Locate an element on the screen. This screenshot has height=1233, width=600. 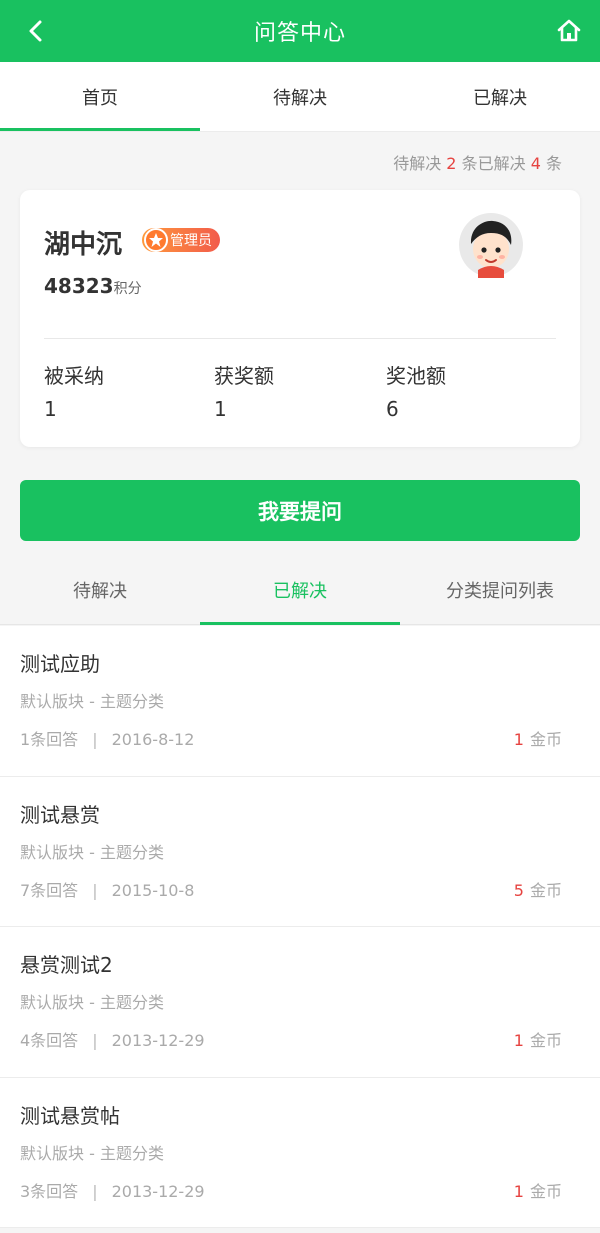
stat-label: 奖池额 is located at coordinates (416, 376).